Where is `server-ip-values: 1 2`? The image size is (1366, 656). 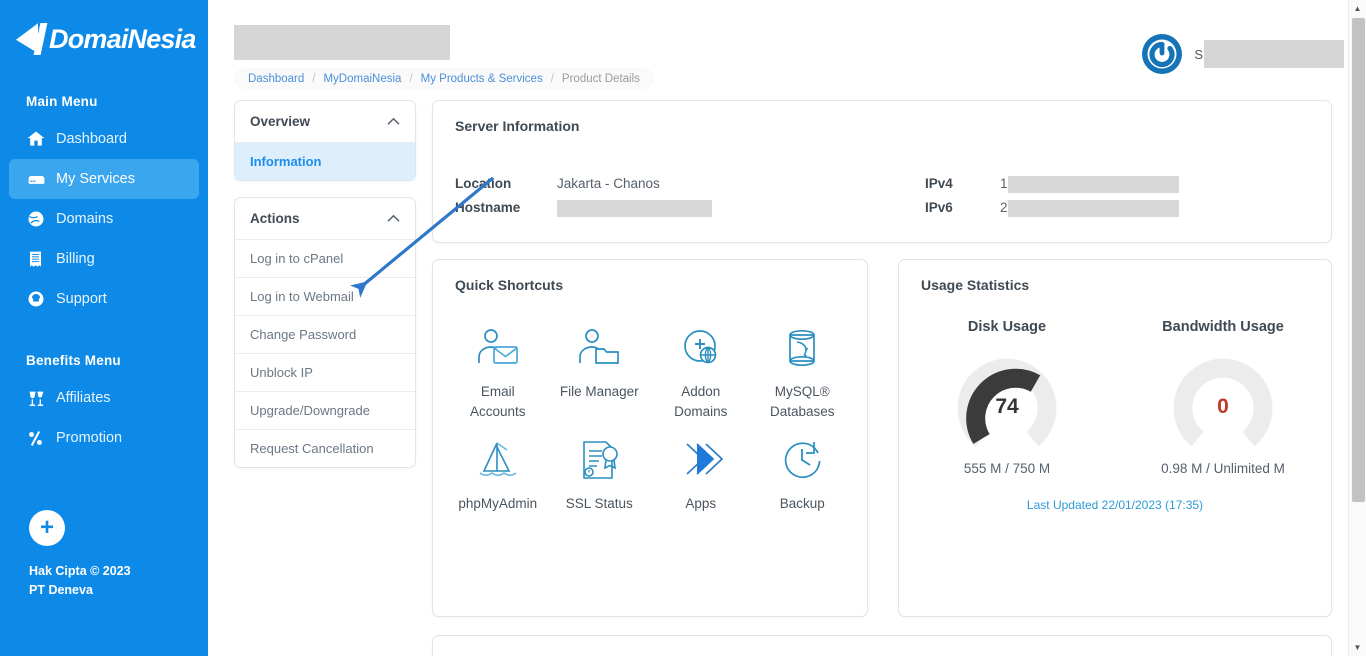
server-ip-values: 1 2 is located at coordinates (1089, 196).